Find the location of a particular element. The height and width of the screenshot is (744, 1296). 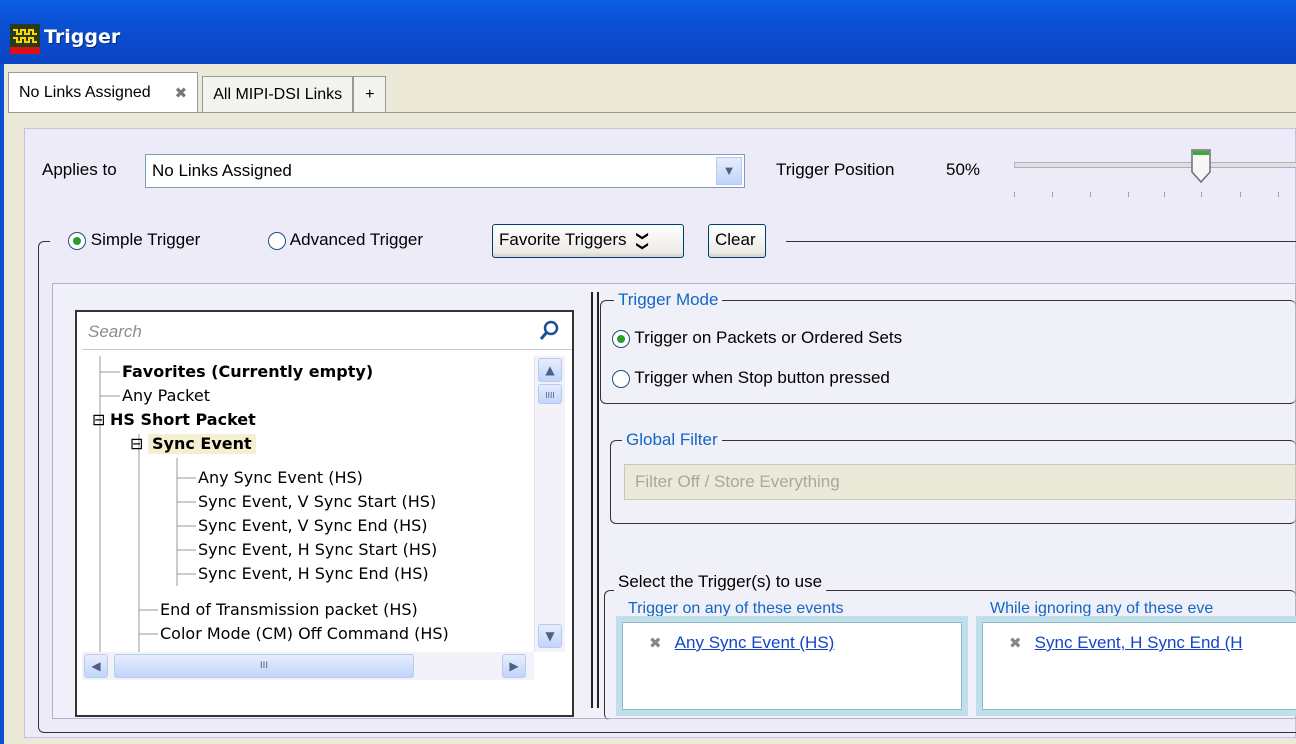

tree-item-favorites: Favorites (Currently empty) is located at coordinates (247, 372).